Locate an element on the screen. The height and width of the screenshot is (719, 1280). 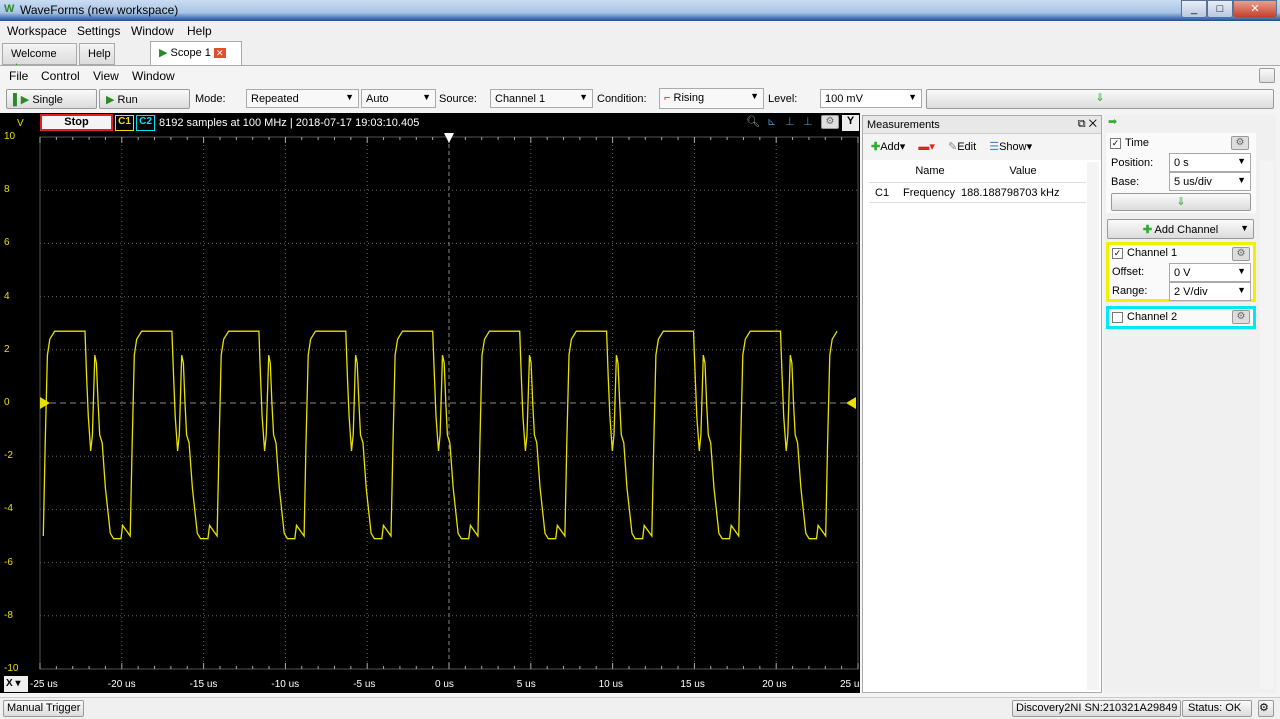
restore-icon is located at coordinates (1267, 75).